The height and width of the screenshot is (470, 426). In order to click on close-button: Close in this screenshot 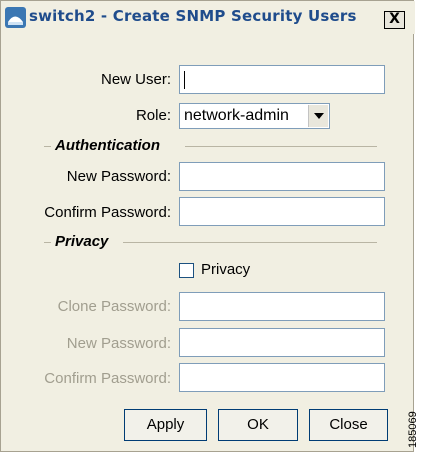, I will do `click(348, 425)`.